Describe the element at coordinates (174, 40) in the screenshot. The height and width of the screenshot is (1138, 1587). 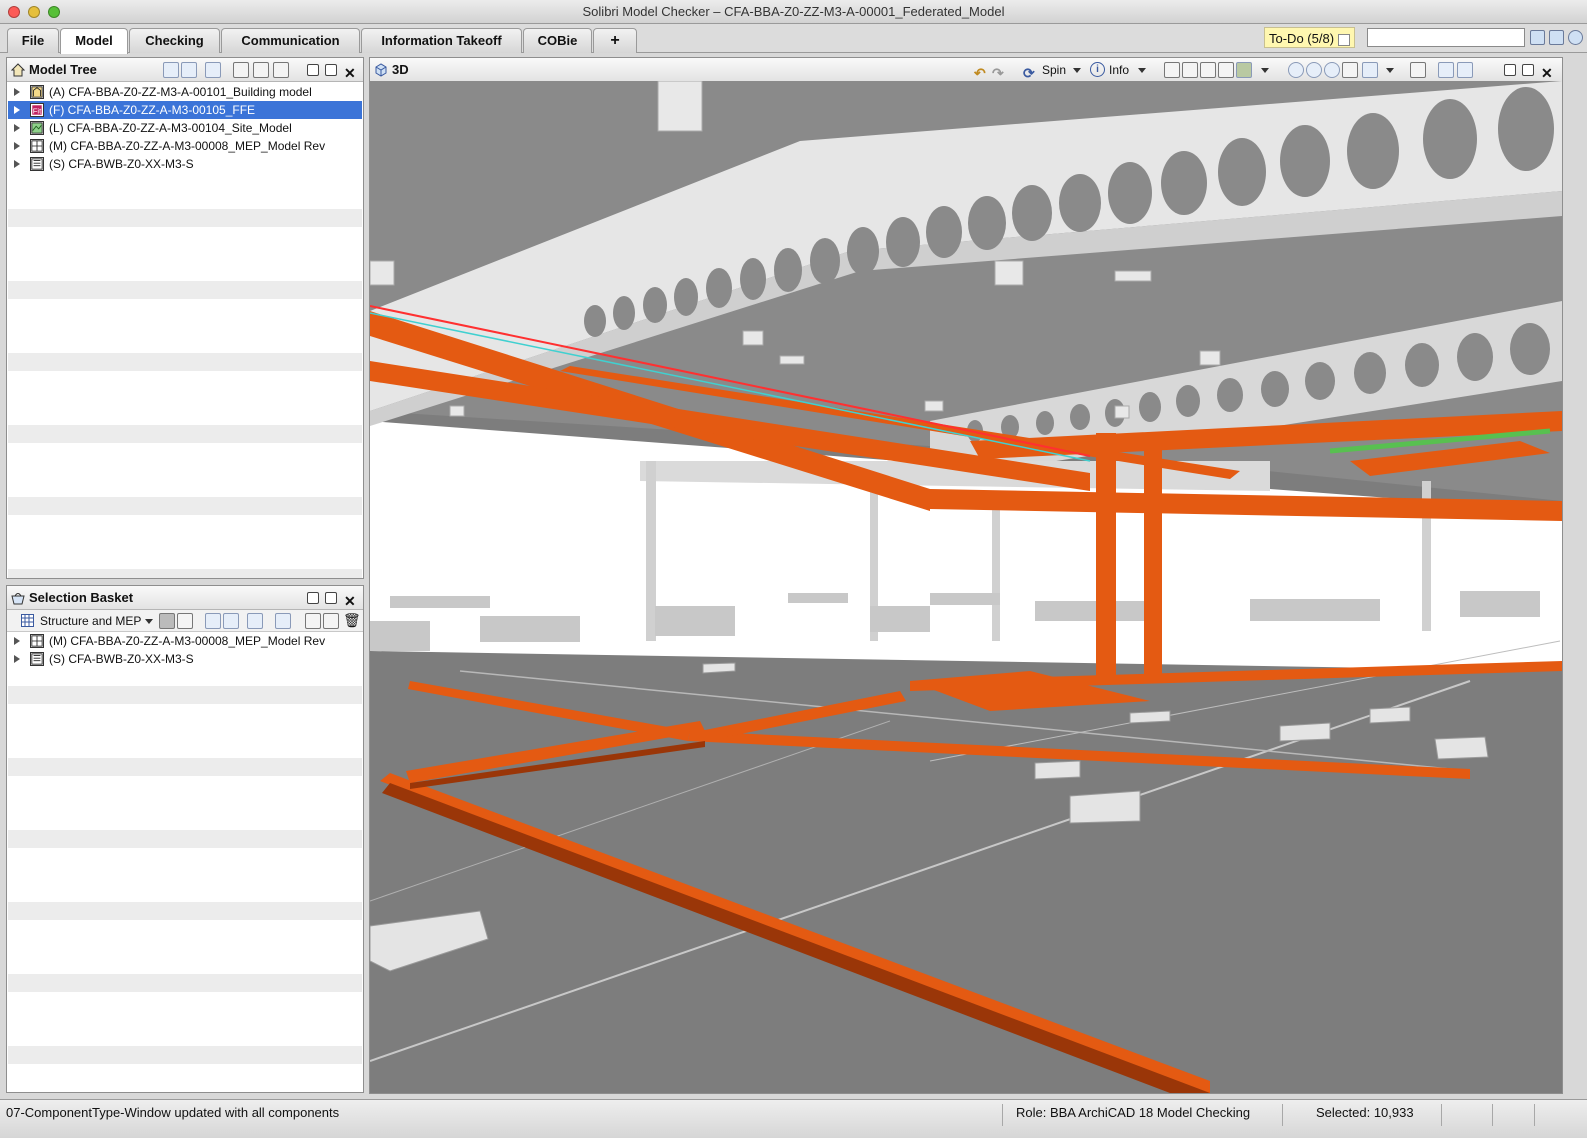
I see `tab-checking: Checking` at that location.